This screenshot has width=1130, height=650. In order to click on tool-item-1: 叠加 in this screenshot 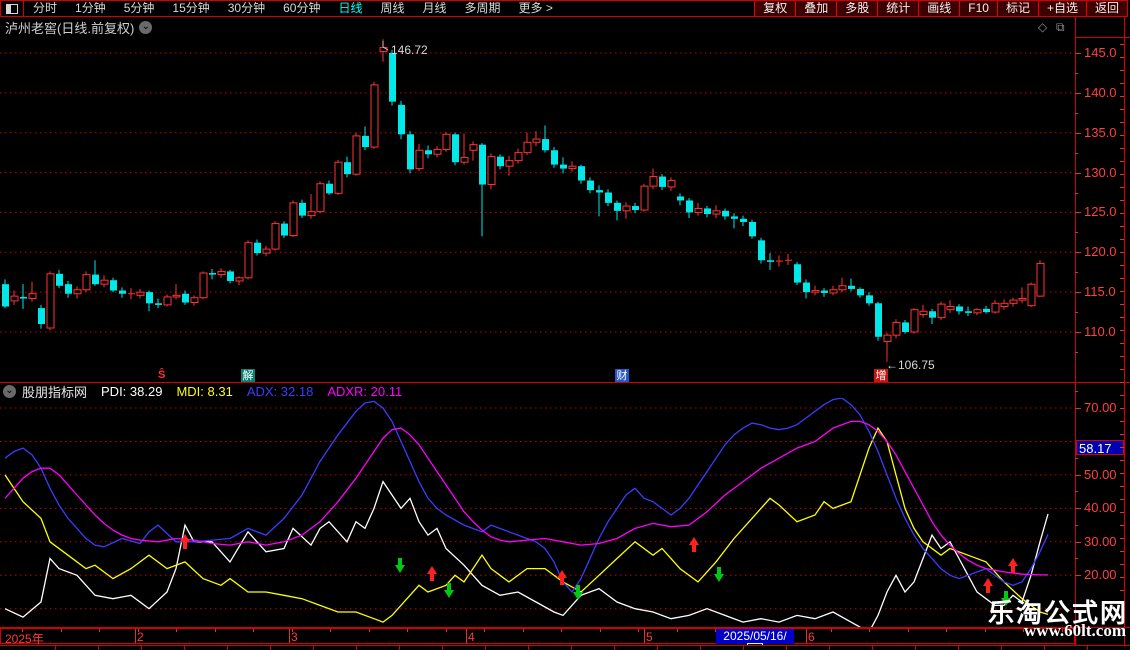, I will do `click(816, 8)`.